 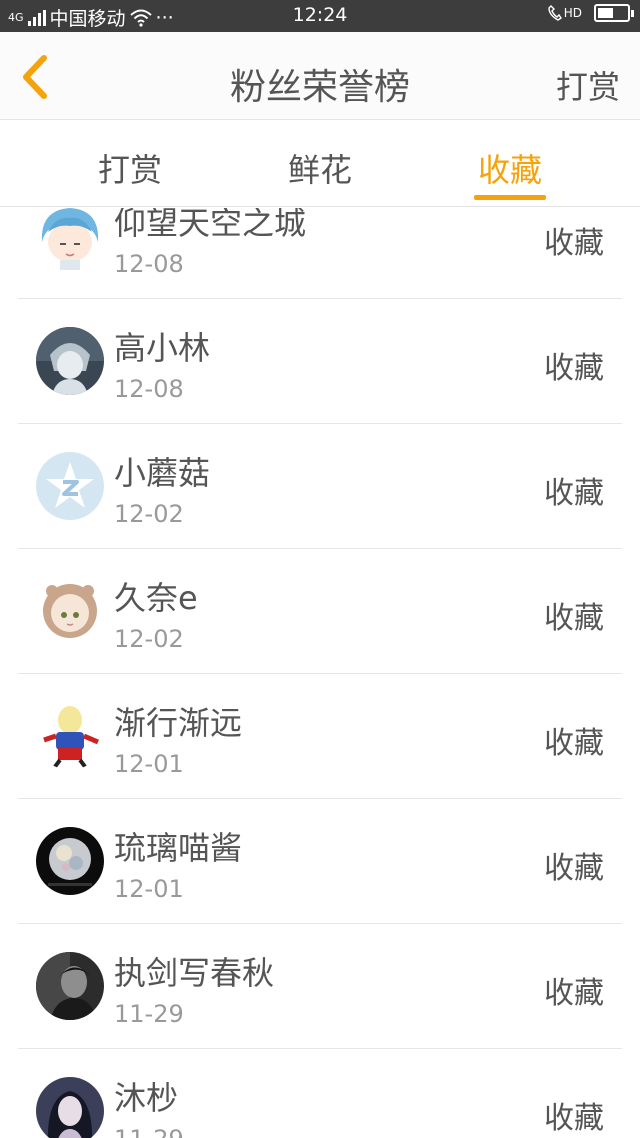 I want to click on battery-icon, so click(x=614, y=13).